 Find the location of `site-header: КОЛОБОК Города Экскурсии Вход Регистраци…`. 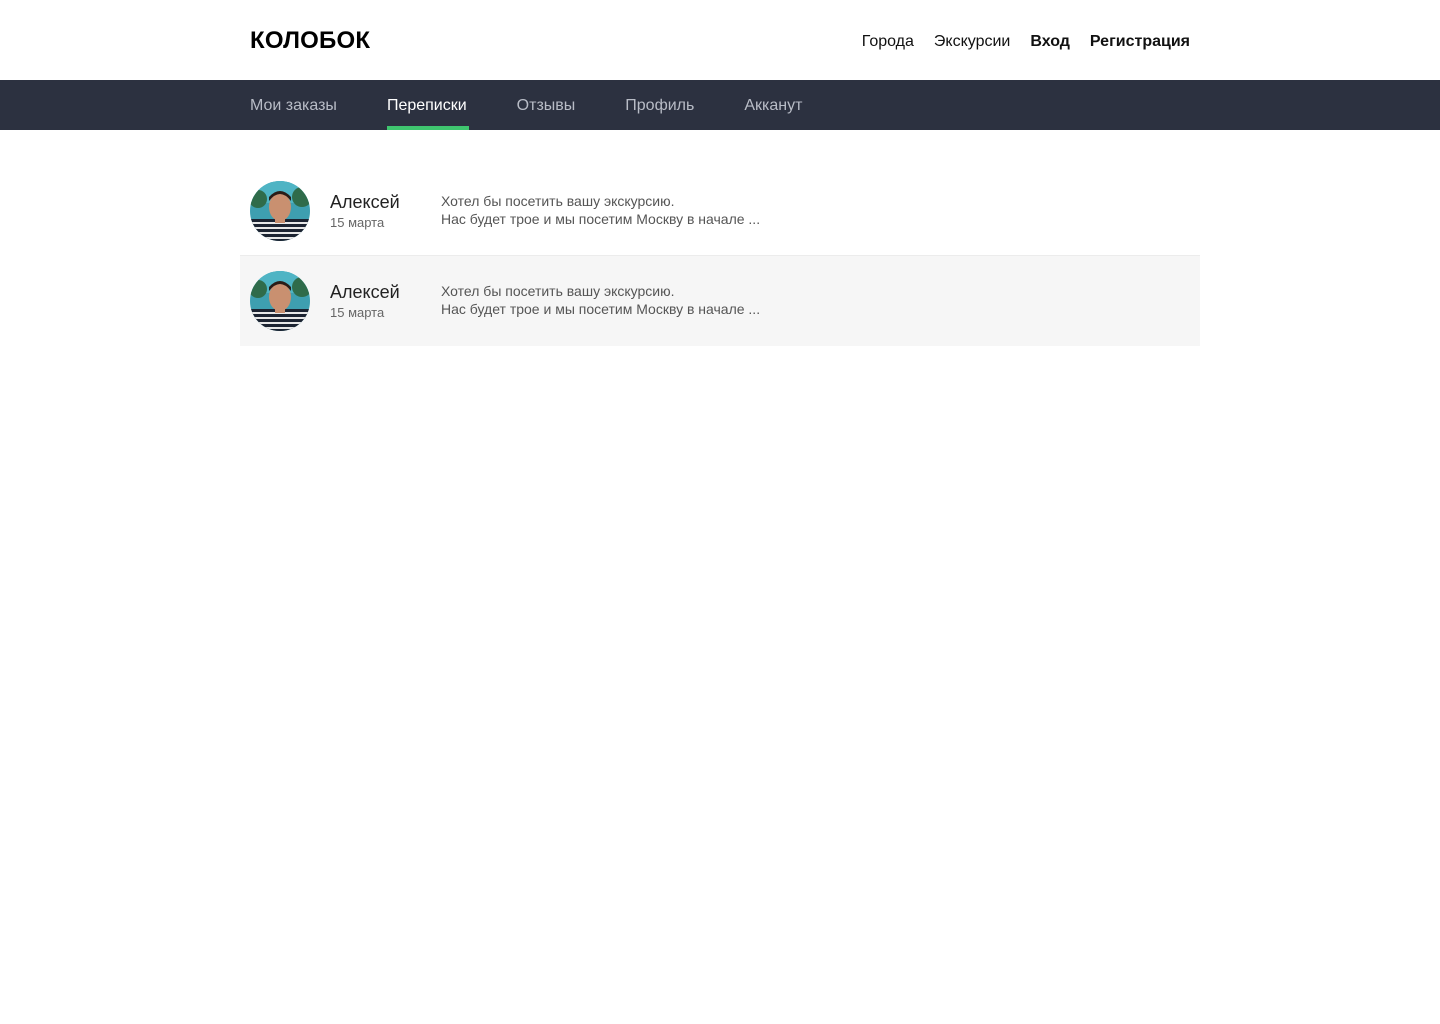

site-header: КОЛОБОК Города Экскурсии Вход Регистраци… is located at coordinates (720, 40).